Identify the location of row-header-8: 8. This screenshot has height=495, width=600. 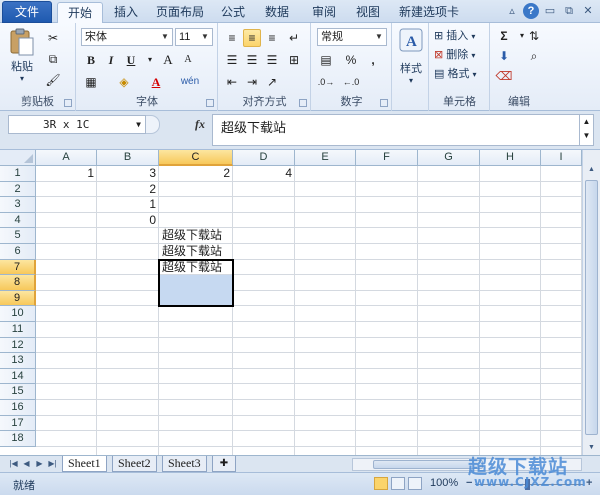
(18, 283).